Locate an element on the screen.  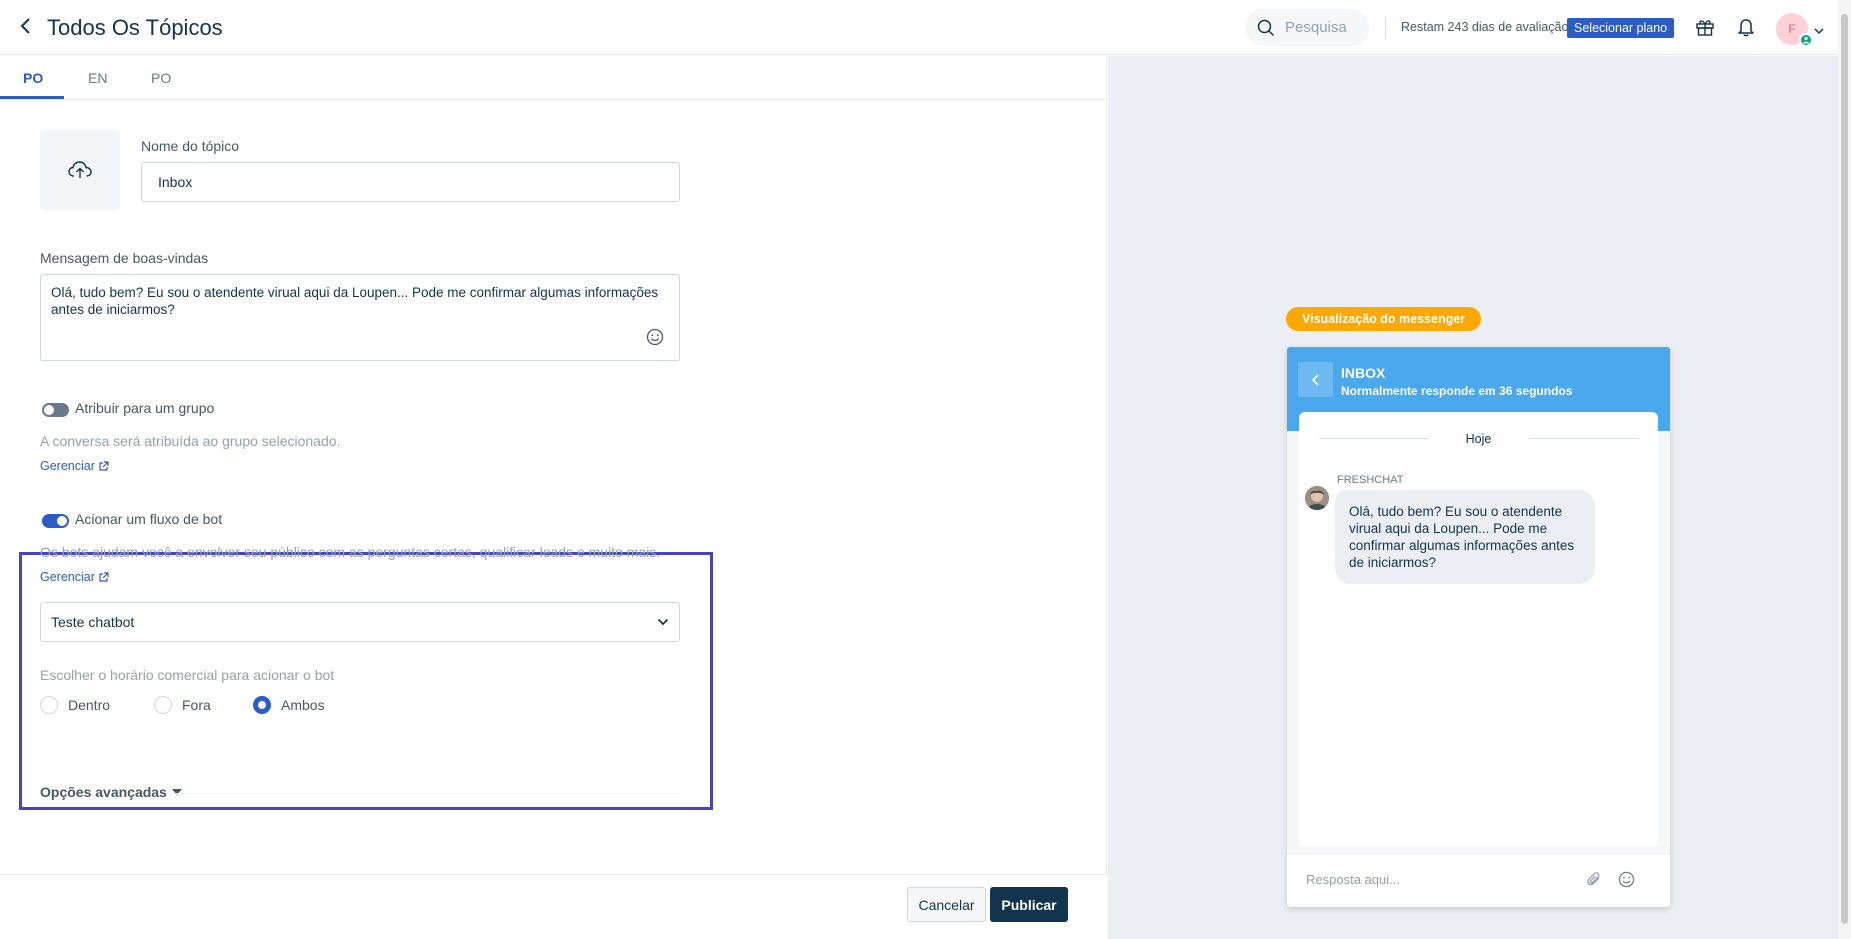
icon-upload-button is located at coordinates (80, 170).